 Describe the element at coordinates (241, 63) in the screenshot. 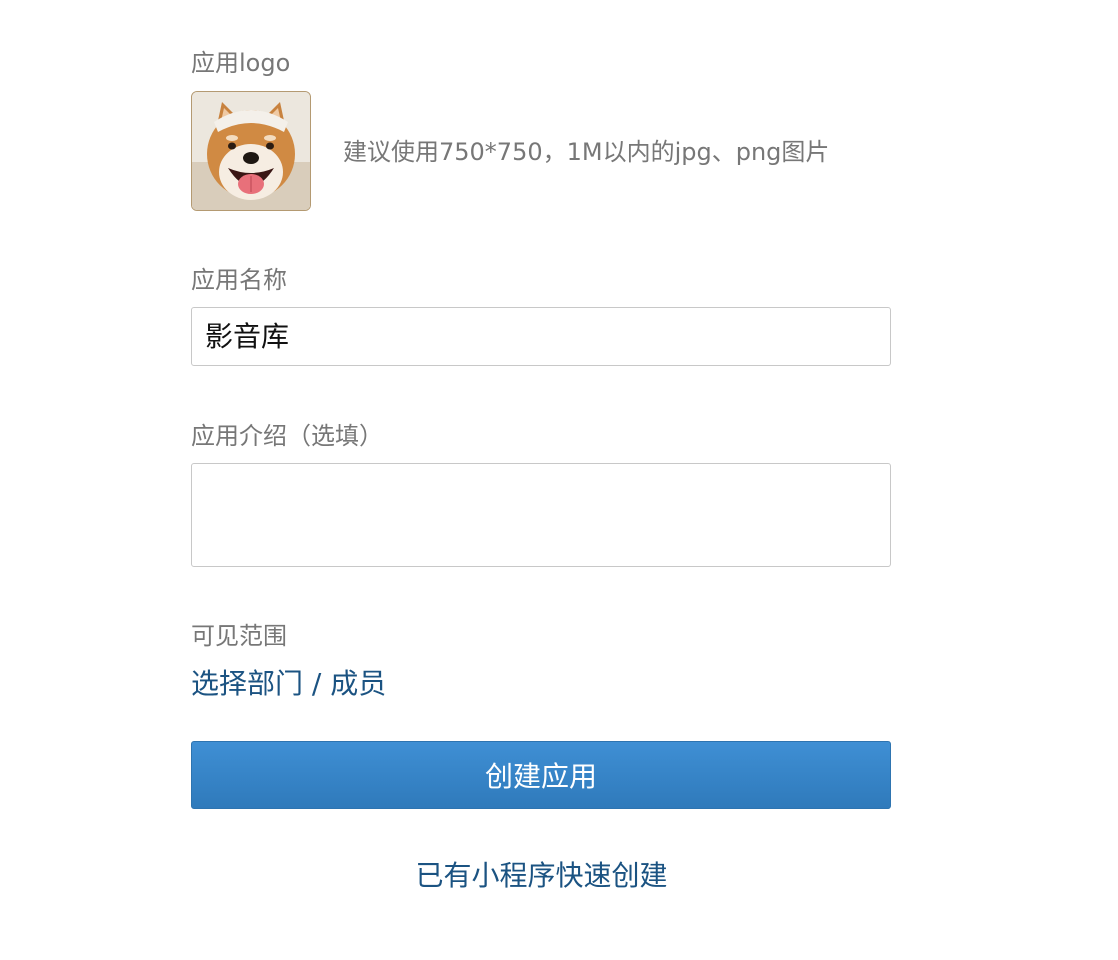

I see `logo-label: 应用logo` at that location.